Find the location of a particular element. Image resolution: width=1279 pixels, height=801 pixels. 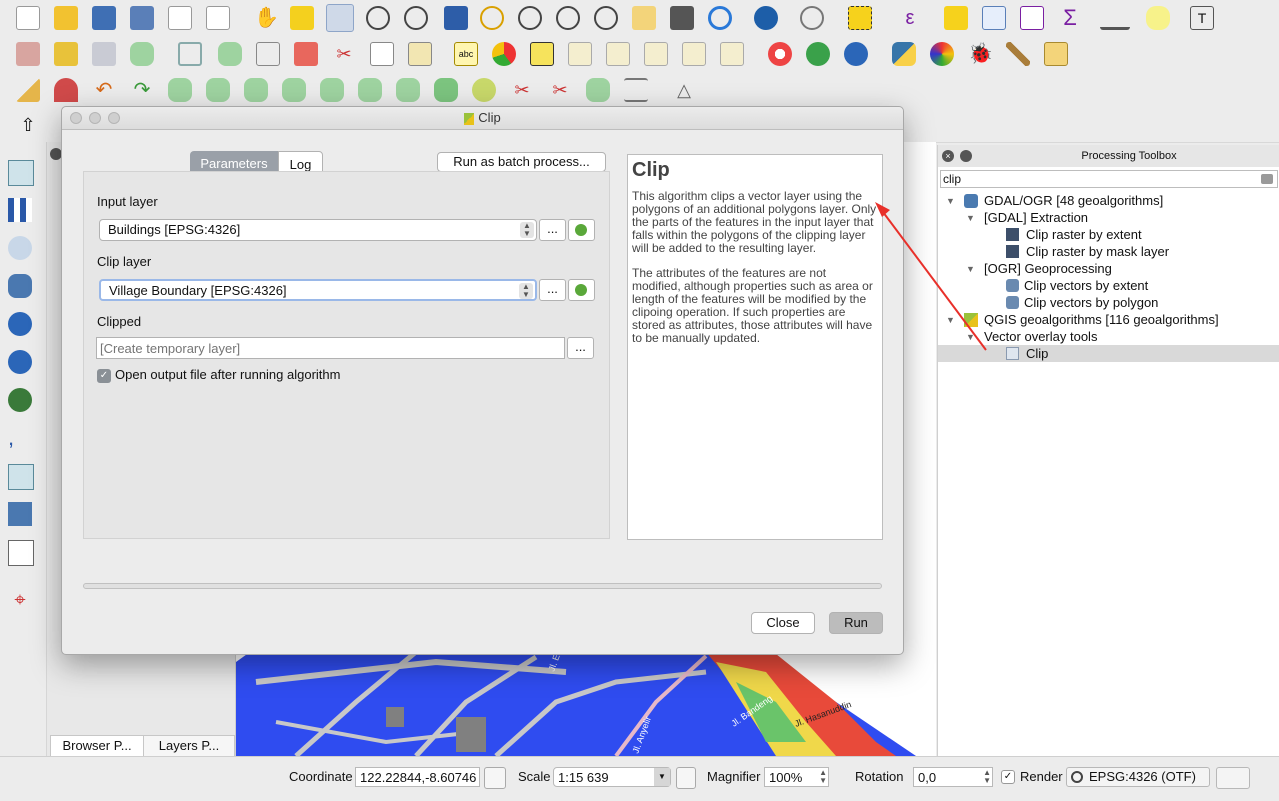

spinner-icon: ▲ ▼ is located at coordinates (823, 777).